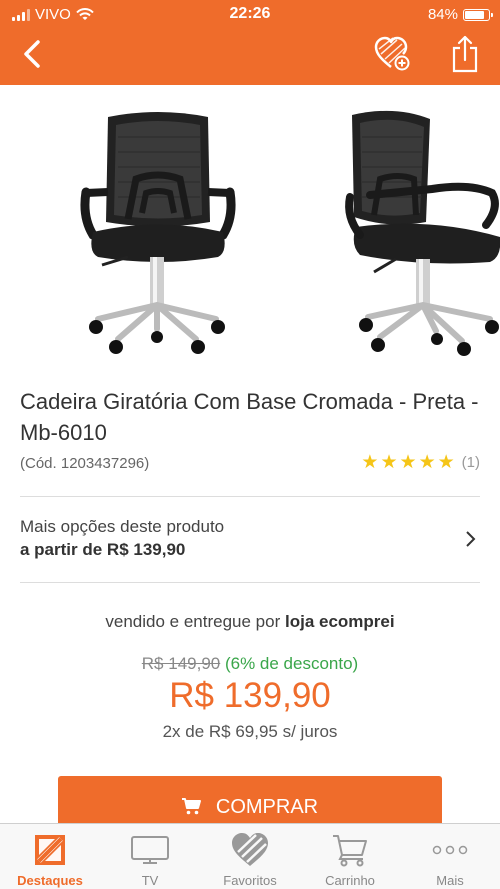  What do you see at coordinates (250, 849) in the screenshot?
I see `heart-icon` at bounding box center [250, 849].